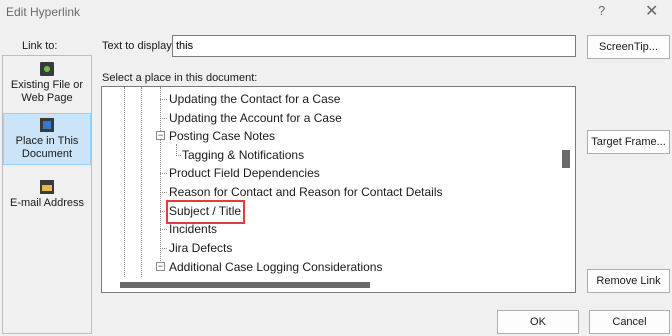 Image resolution: width=672 pixels, height=336 pixels. I want to click on link-to-place-in-document: Place in This Document, so click(47, 139).